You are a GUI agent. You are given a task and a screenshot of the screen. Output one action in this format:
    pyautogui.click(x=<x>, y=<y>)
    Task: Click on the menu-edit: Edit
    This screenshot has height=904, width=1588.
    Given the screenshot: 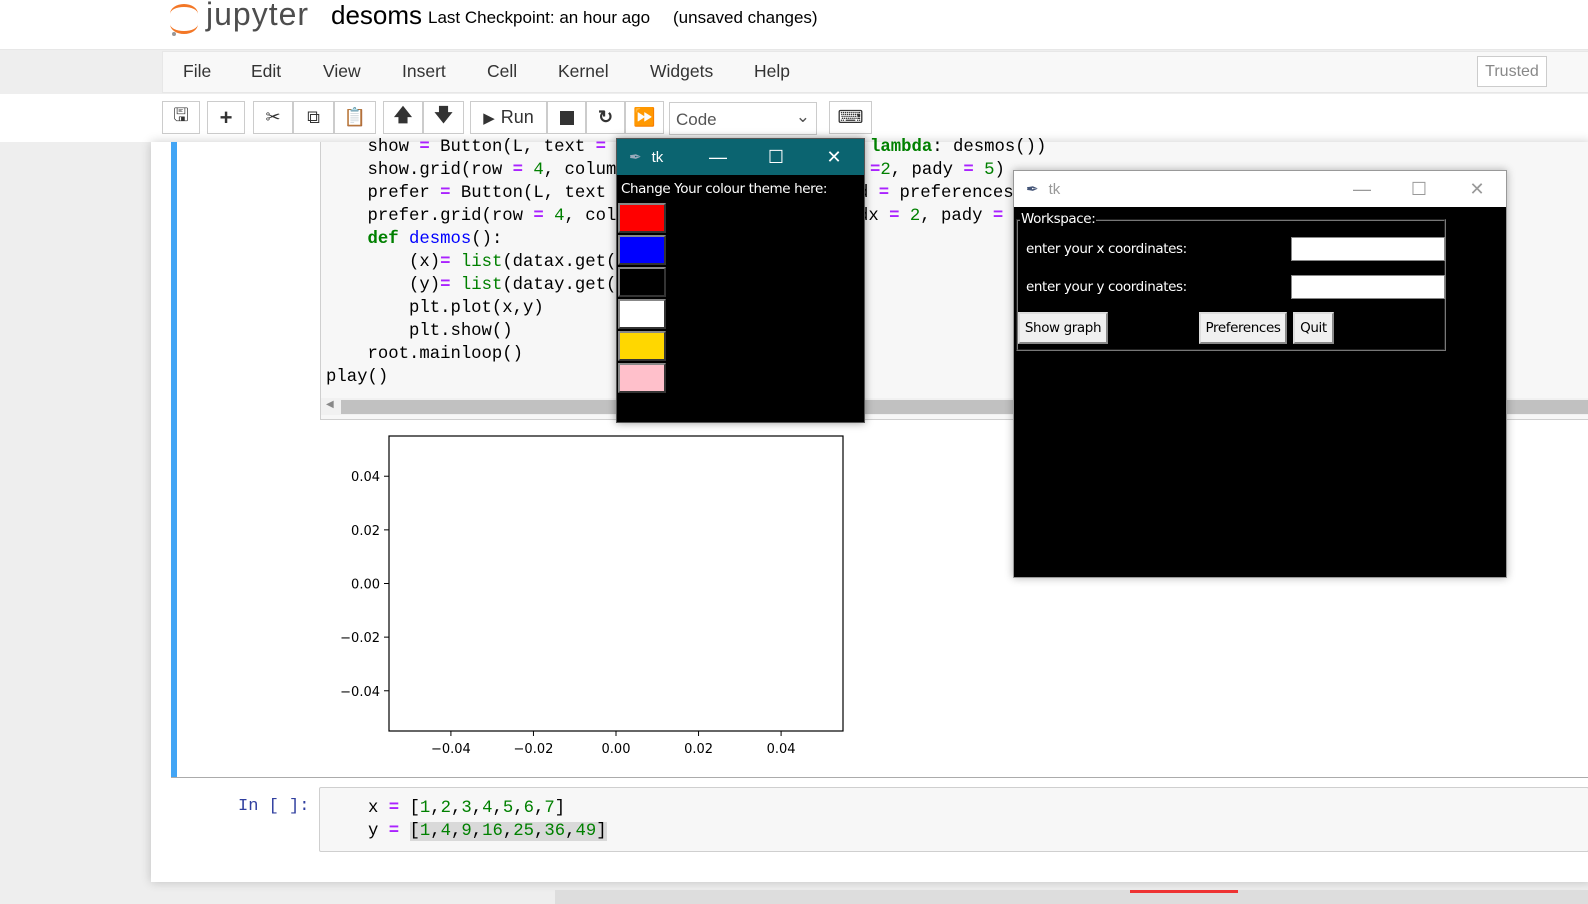 What is the action you would take?
    pyautogui.click(x=266, y=71)
    